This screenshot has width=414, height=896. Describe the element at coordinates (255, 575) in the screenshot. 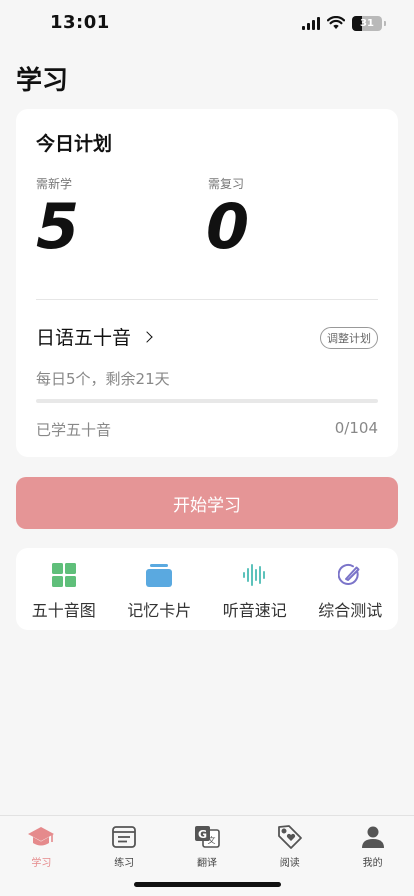

I see `waveform-icon` at that location.